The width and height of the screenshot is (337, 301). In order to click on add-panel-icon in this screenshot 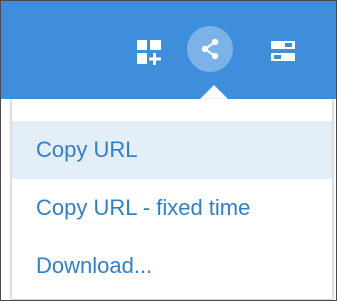, I will do `click(149, 52)`.